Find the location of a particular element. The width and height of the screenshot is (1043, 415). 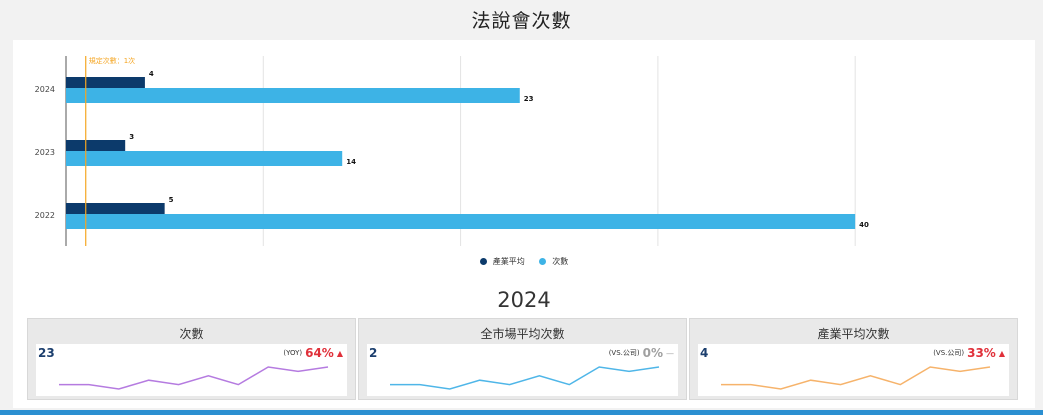

kpi-value: 23 is located at coordinates (46, 353).